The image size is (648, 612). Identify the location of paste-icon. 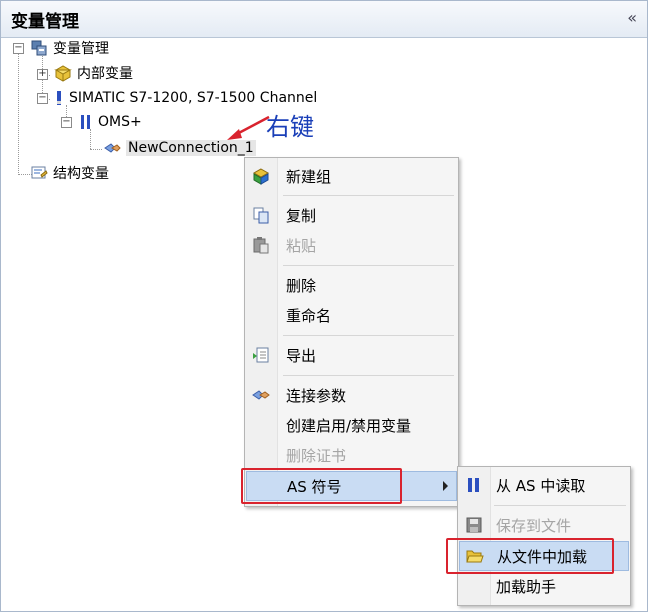
(261, 245).